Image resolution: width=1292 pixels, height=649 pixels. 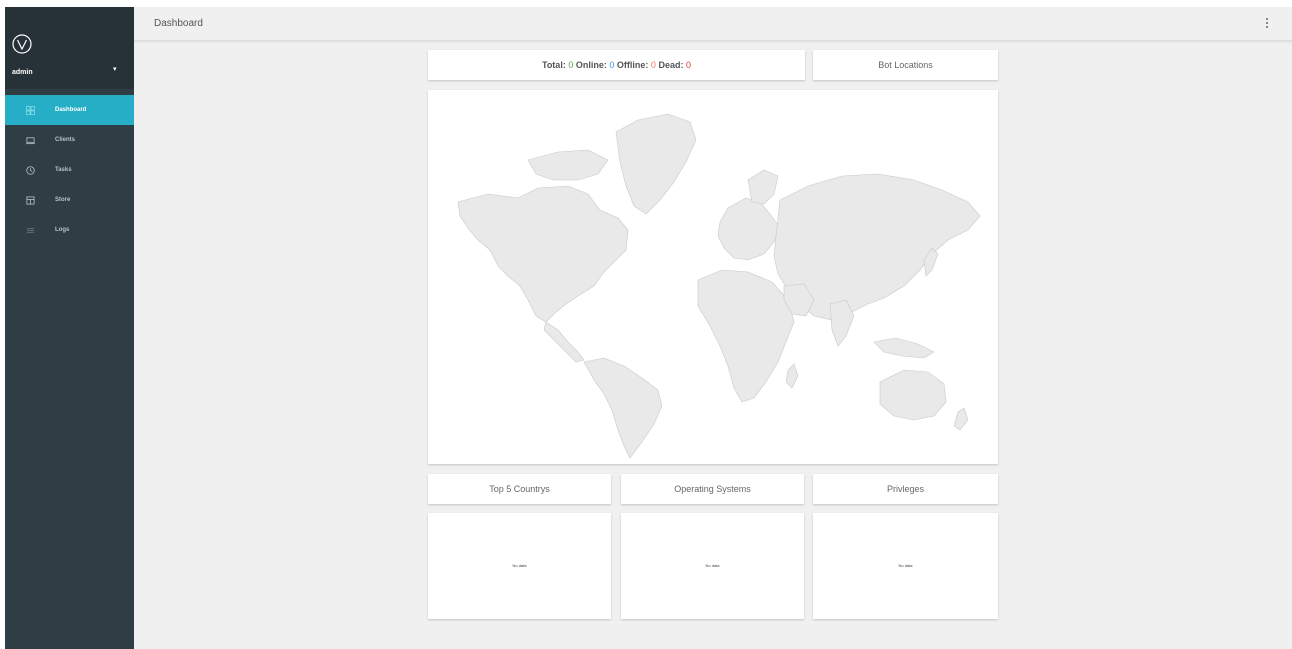 I want to click on sidebar-item-logs: Logs, so click(x=69, y=230).